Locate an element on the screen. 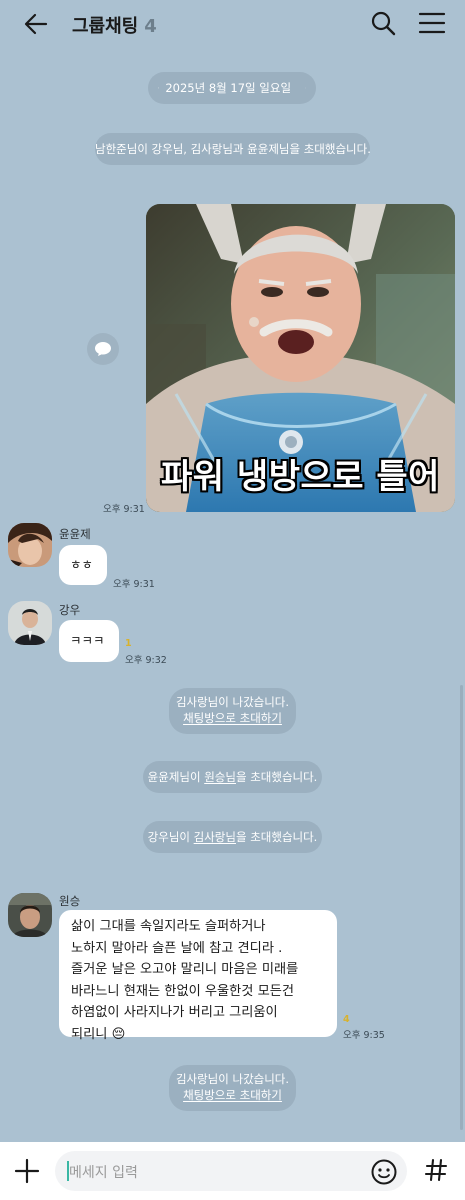 This screenshot has width=465, height=1200. system-notice-invite: 강우님이 김사랑님을 초대했습니다. is located at coordinates (232, 837).